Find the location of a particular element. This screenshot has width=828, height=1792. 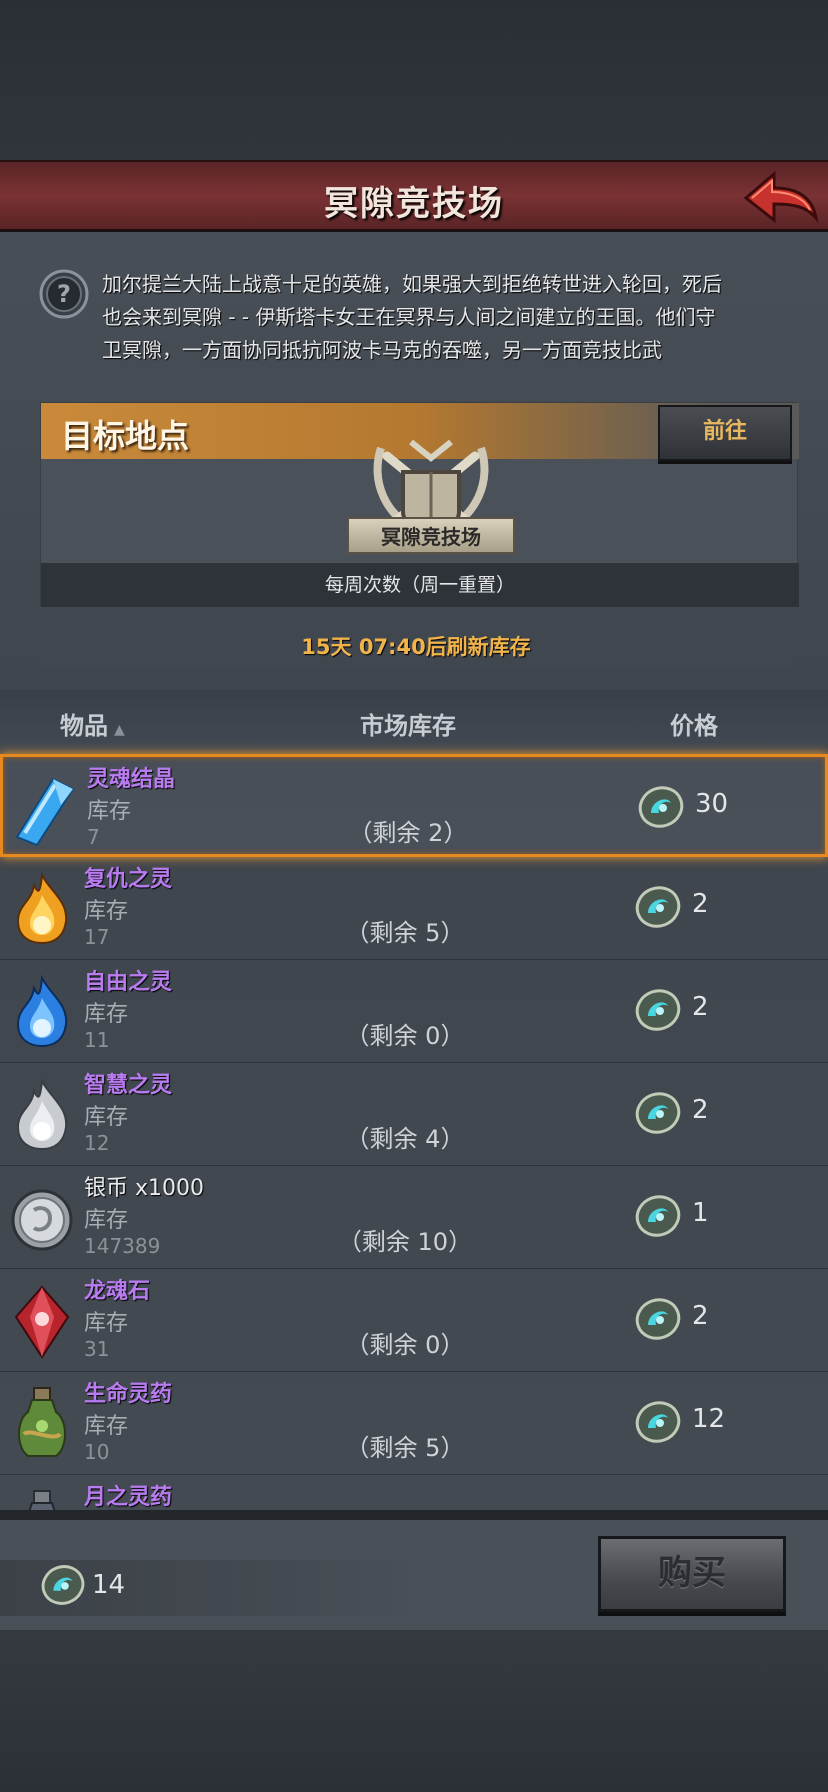

table-row: 生命灵药 库存 10 （剩余 5） 12 is located at coordinates (414, 1423).